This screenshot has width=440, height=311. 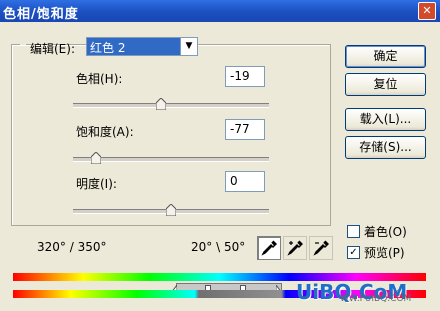 What do you see at coordinates (142, 46) in the screenshot?
I see `edit-channel-select: 红色 2 ▼` at bounding box center [142, 46].